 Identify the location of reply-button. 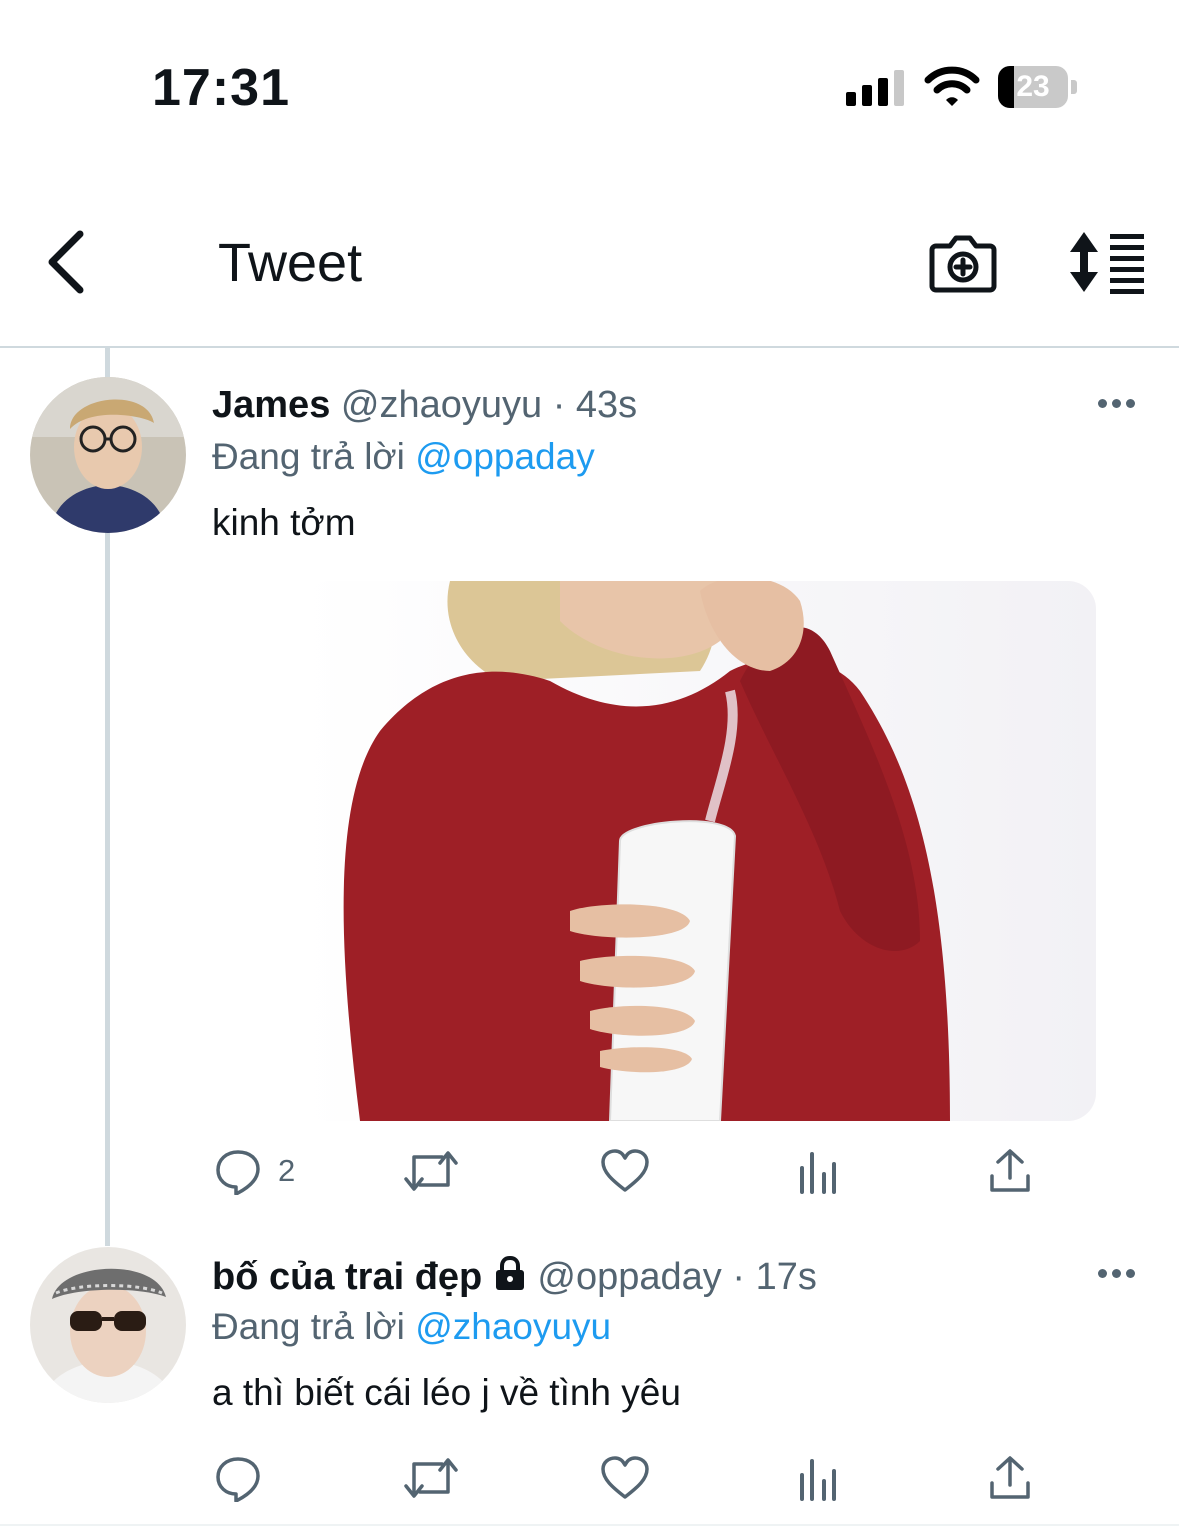
(238, 1478).